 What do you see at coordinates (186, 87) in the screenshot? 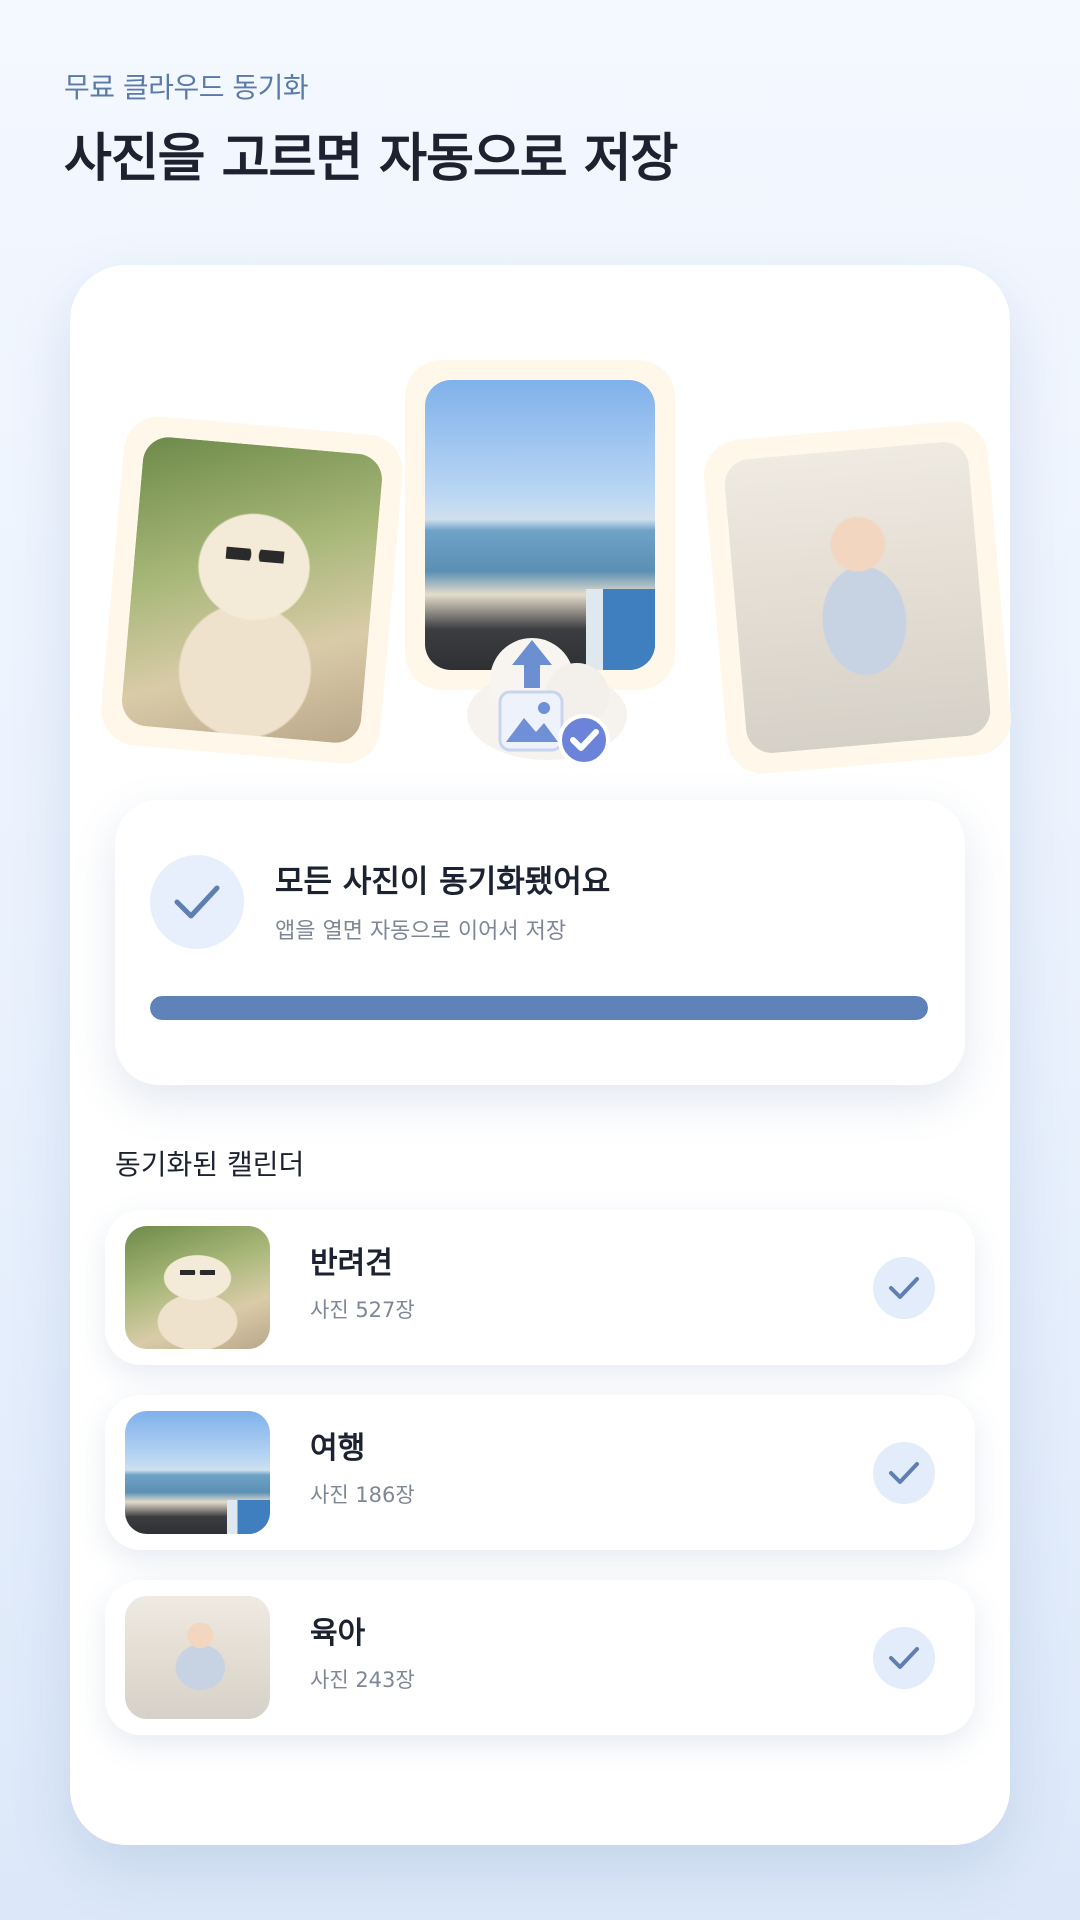
I see `eyebrow-text: 무료 클라우드 동기화` at bounding box center [186, 87].